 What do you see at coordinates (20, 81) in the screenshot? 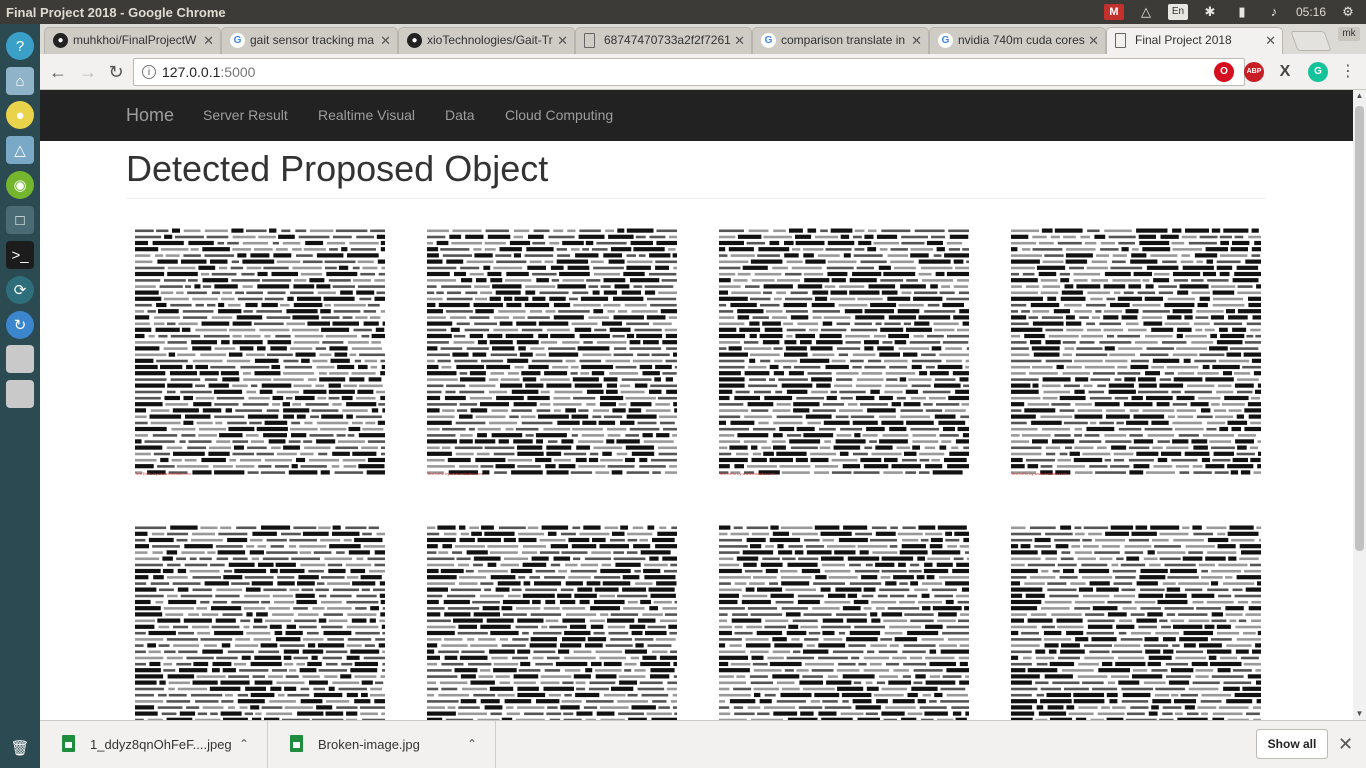
I see `files-icon: ⌂` at bounding box center [20, 81].